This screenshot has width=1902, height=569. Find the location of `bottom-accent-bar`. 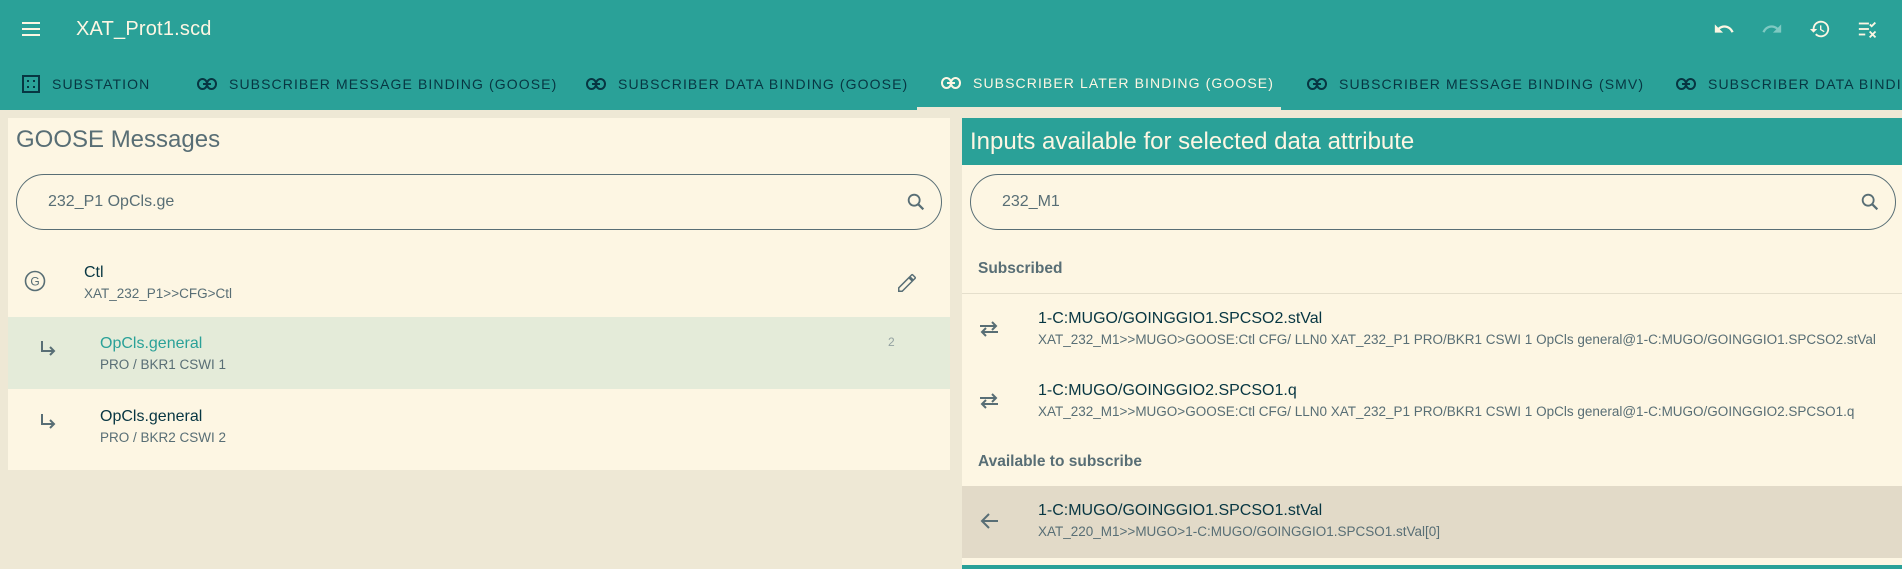

bottom-accent-bar is located at coordinates (1432, 567).